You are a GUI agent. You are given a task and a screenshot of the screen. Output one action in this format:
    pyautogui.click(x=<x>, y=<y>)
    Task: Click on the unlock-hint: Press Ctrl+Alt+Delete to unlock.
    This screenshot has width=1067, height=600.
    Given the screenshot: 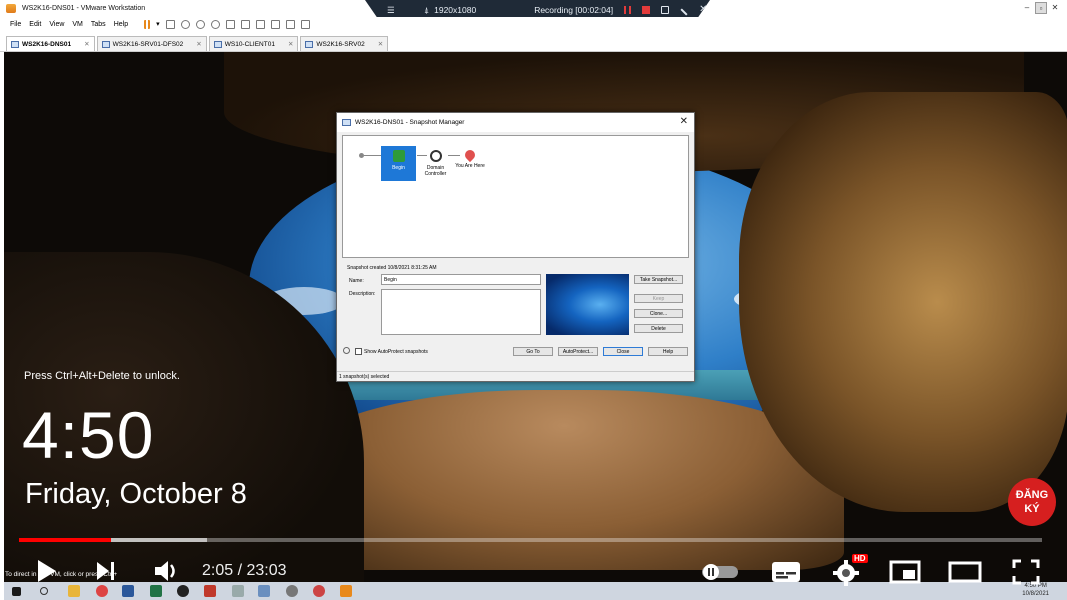 What is the action you would take?
    pyautogui.click(x=102, y=376)
    